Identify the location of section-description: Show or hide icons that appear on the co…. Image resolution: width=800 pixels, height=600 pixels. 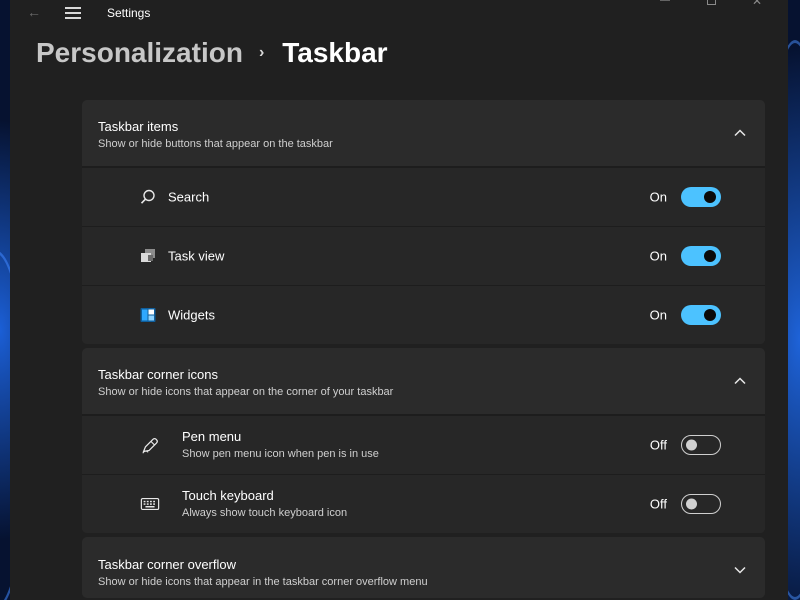
(246, 392).